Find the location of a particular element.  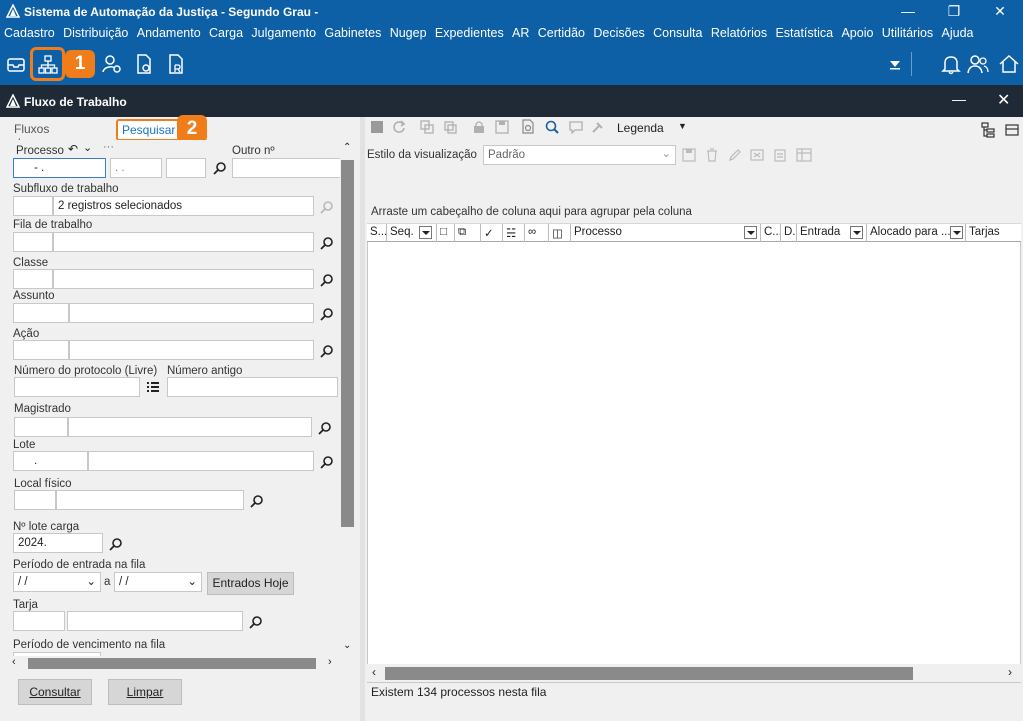

menu-distribuicao: Distribuição is located at coordinates (95, 32).